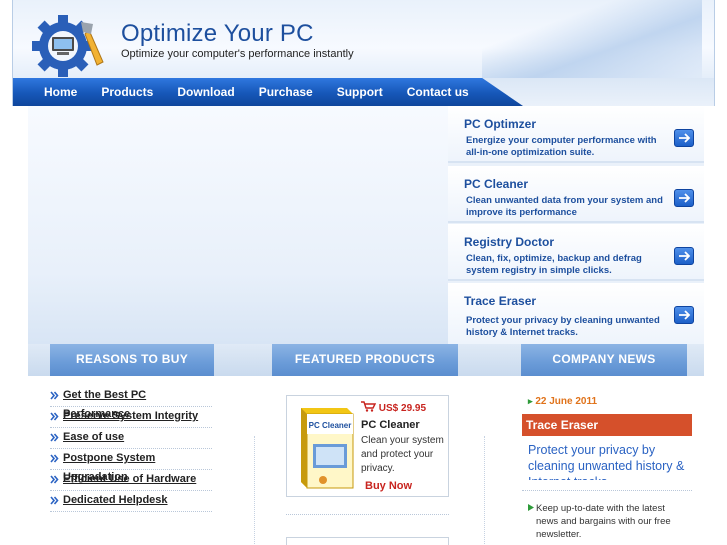 The height and width of the screenshot is (545, 727). I want to click on nav-download: Download, so click(205, 92).